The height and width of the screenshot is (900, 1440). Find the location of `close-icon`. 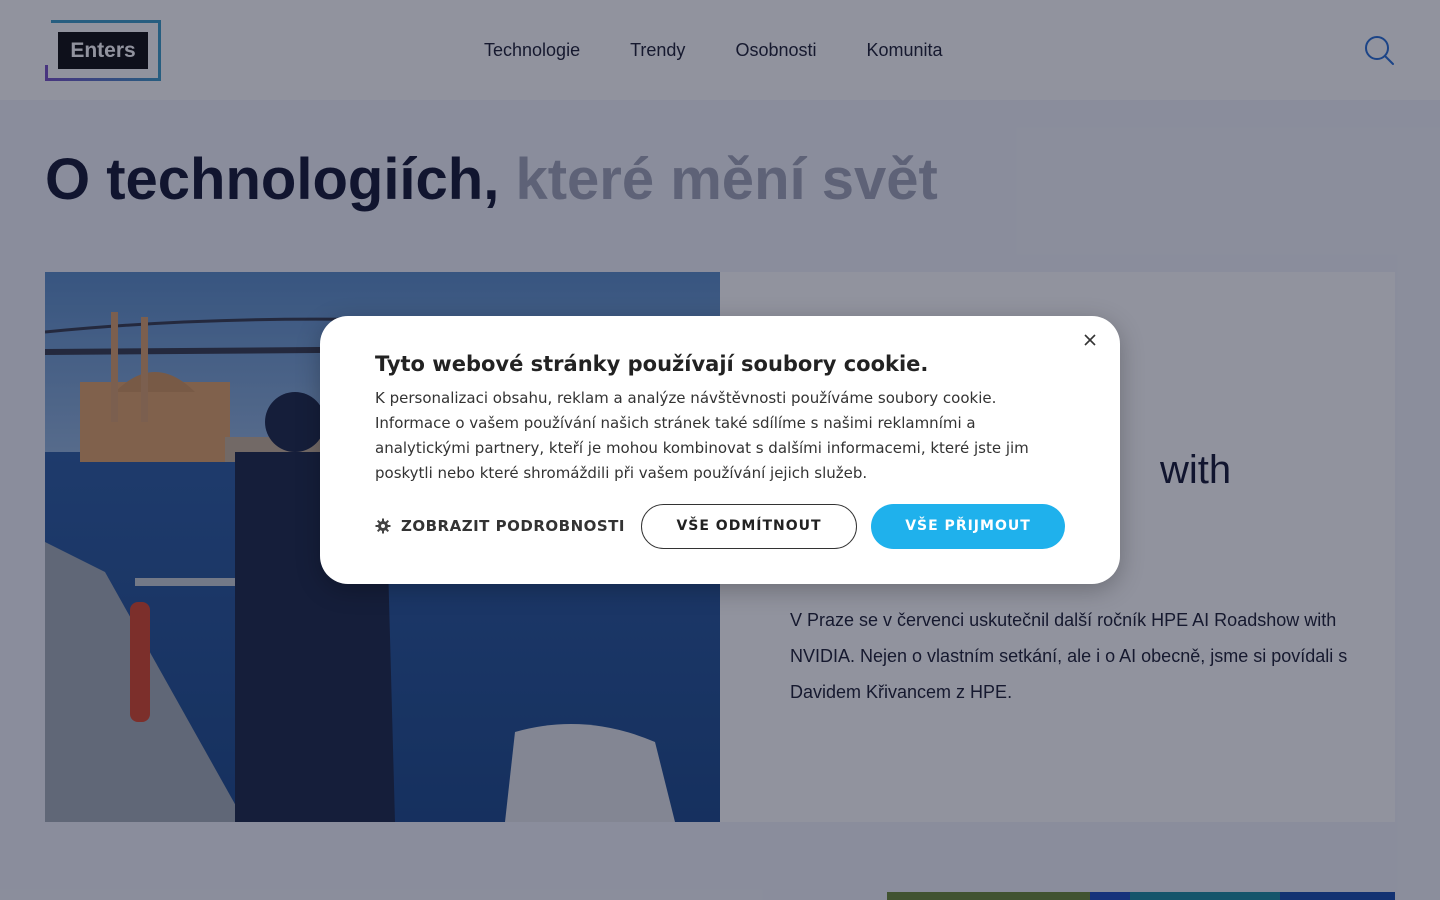

close-icon is located at coordinates (1090, 340).